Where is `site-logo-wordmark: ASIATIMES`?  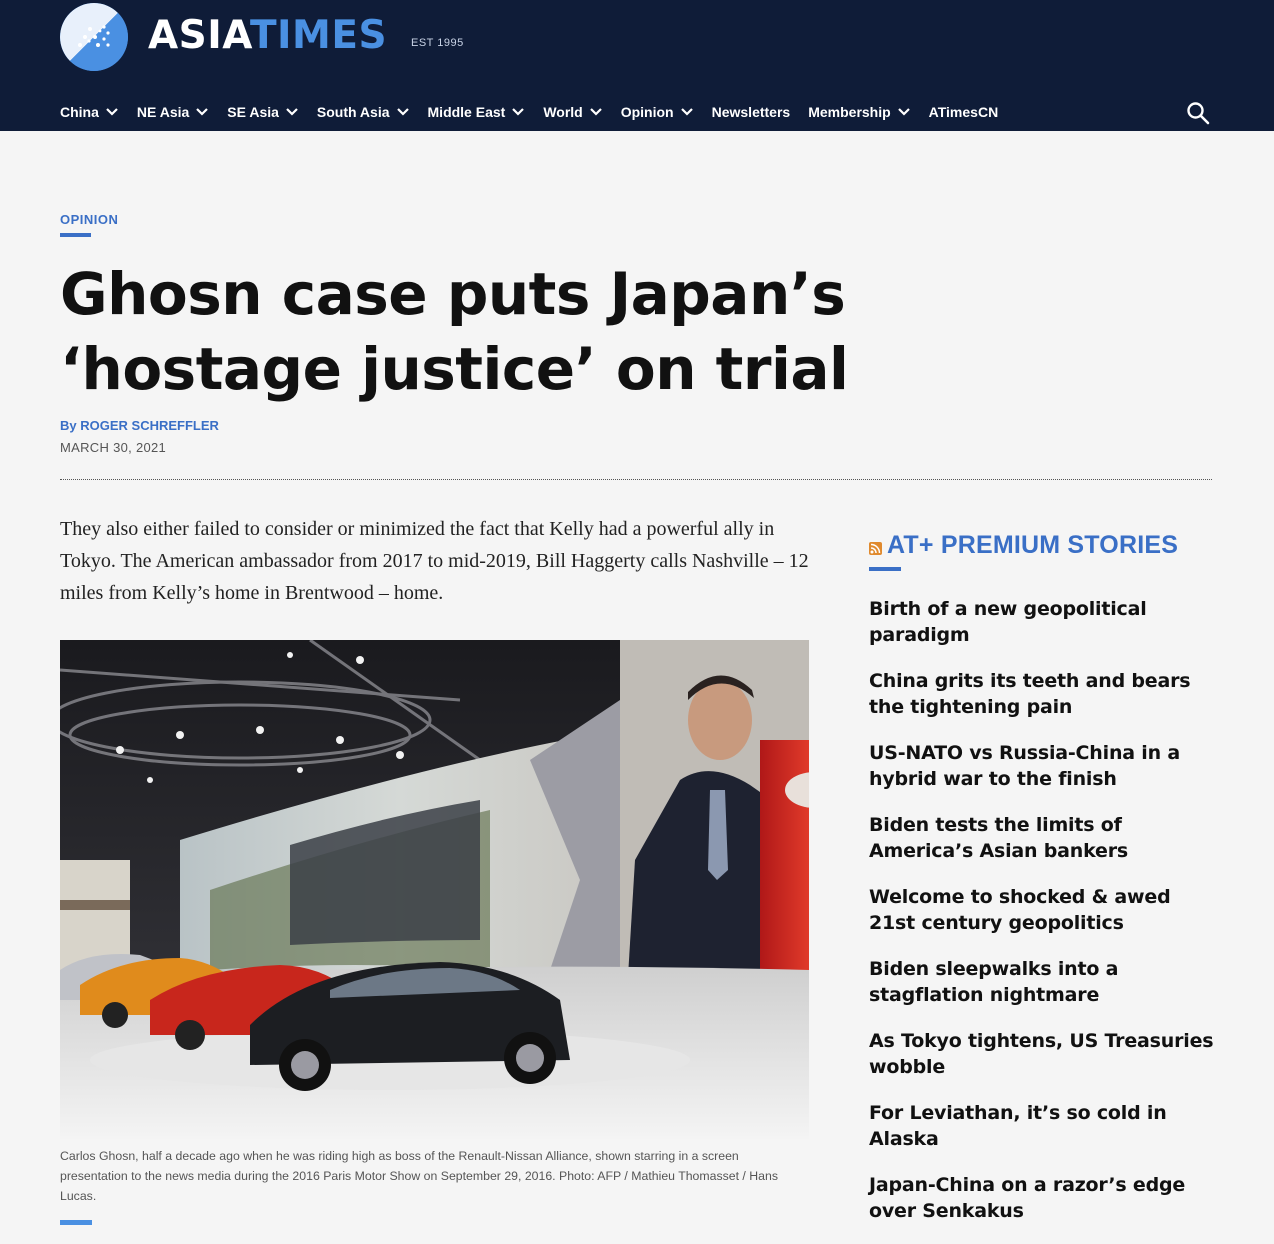 site-logo-wordmark: ASIATIMES is located at coordinates (267, 36).